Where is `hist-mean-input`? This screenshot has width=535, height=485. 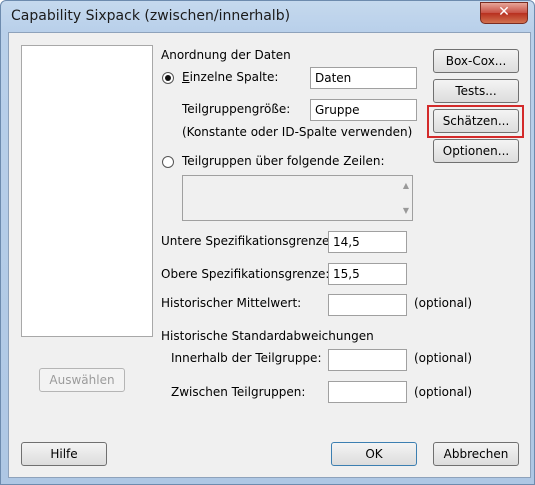
hist-mean-input is located at coordinates (367, 305).